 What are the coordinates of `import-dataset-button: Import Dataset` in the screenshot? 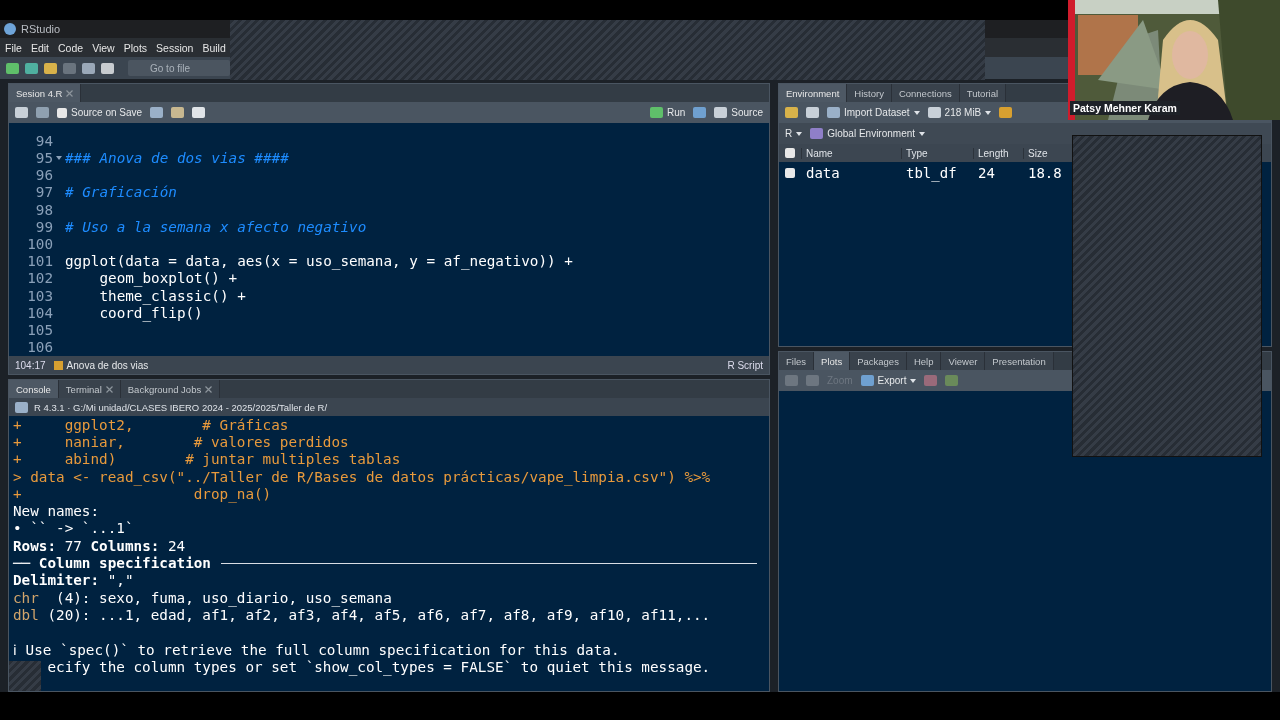 It's located at (873, 112).